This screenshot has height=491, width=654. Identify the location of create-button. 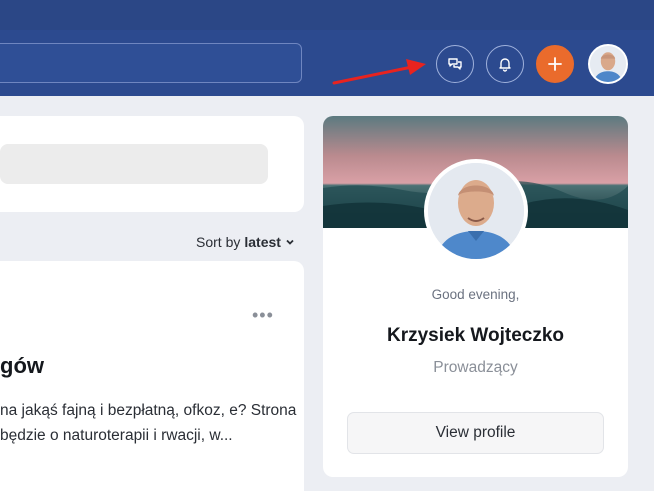
(555, 64).